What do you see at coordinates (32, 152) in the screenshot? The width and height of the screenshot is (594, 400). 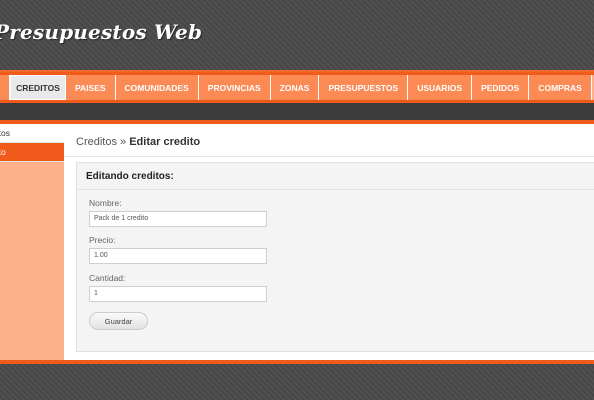 I see `sidebar-item-editar-credito: dito` at bounding box center [32, 152].